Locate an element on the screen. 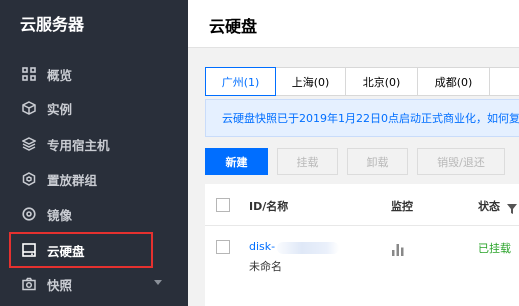 Image resolution: width=519 pixels, height=306 pixels. status-badge: 已挂载 is located at coordinates (494, 248).